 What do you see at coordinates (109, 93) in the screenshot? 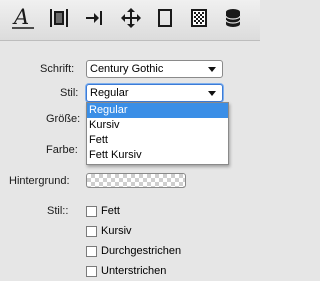
I see `style-select-value: Regular` at bounding box center [109, 93].